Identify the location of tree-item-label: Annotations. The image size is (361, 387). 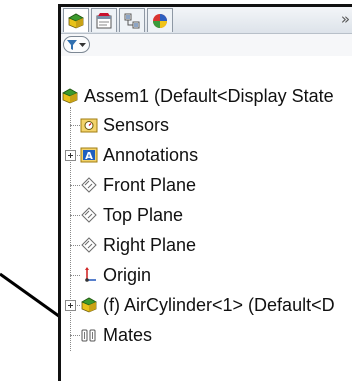
(151, 155).